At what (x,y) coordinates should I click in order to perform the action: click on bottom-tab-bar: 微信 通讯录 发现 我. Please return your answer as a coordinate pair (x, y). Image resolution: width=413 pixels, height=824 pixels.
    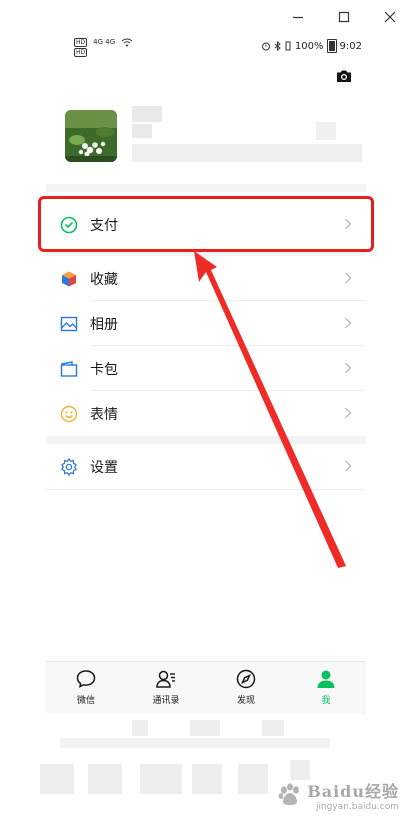
    Looking at the image, I should click on (206, 687).